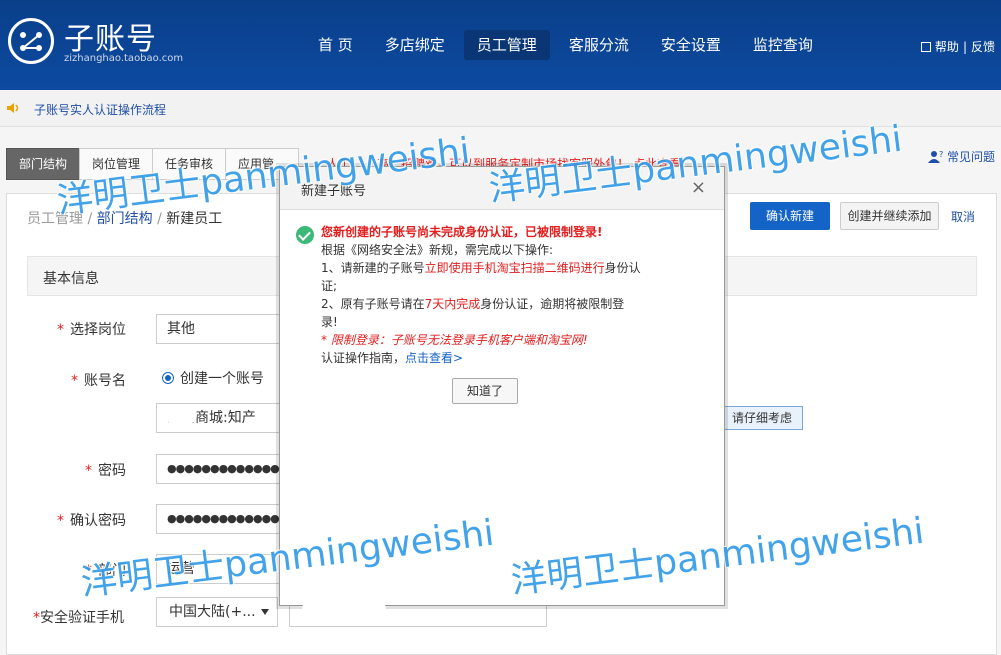 The image size is (1001, 655). Describe the element at coordinates (78, 618) in the screenshot. I see `phone-label: *安全验证手机` at that location.